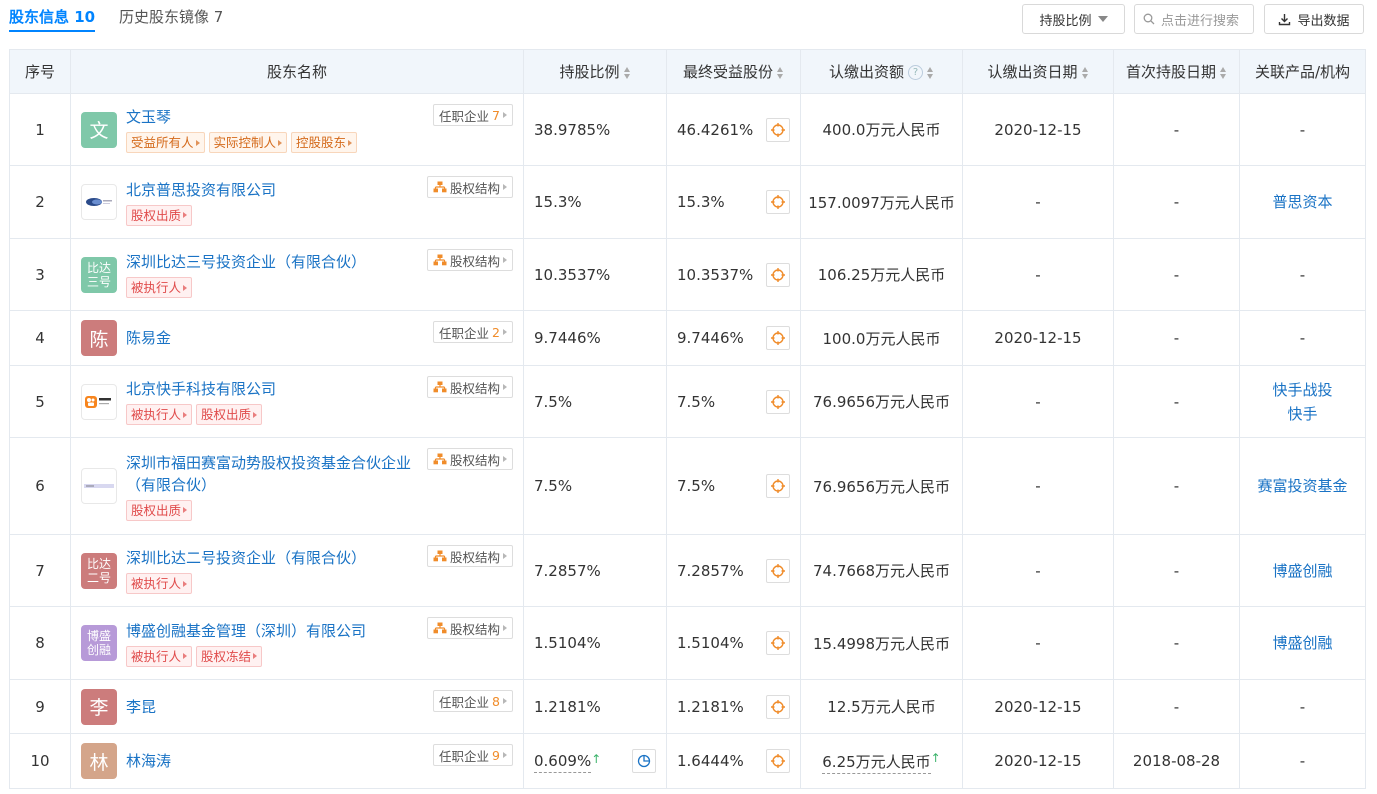  What do you see at coordinates (269, 631) in the screenshot?
I see `shareholder-name-link: 博盛创融基金管理（深圳）有限公司` at bounding box center [269, 631].